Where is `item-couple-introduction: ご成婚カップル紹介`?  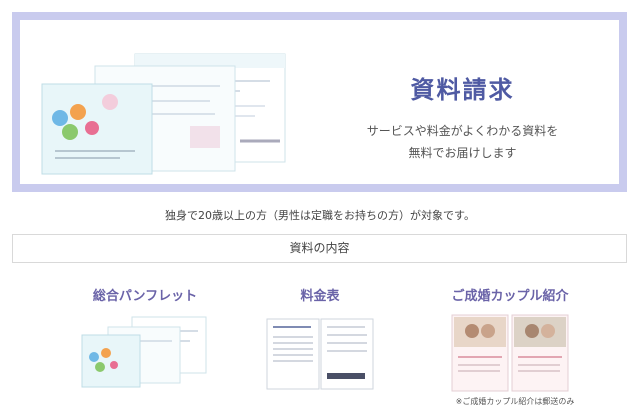 item-couple-introduction: ご成婚カップル紹介 is located at coordinates (510, 339).